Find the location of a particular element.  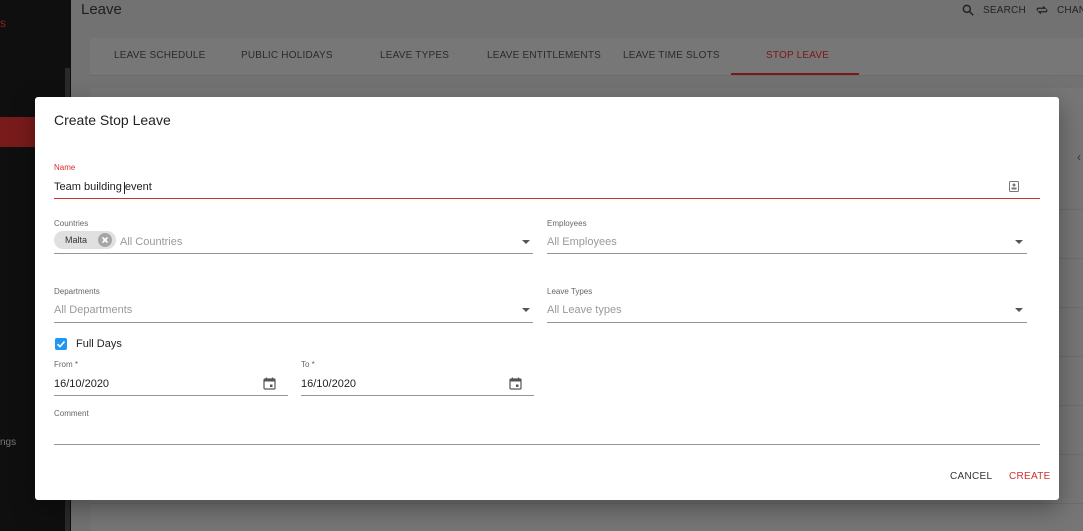

name-label: Name is located at coordinates (65, 167).